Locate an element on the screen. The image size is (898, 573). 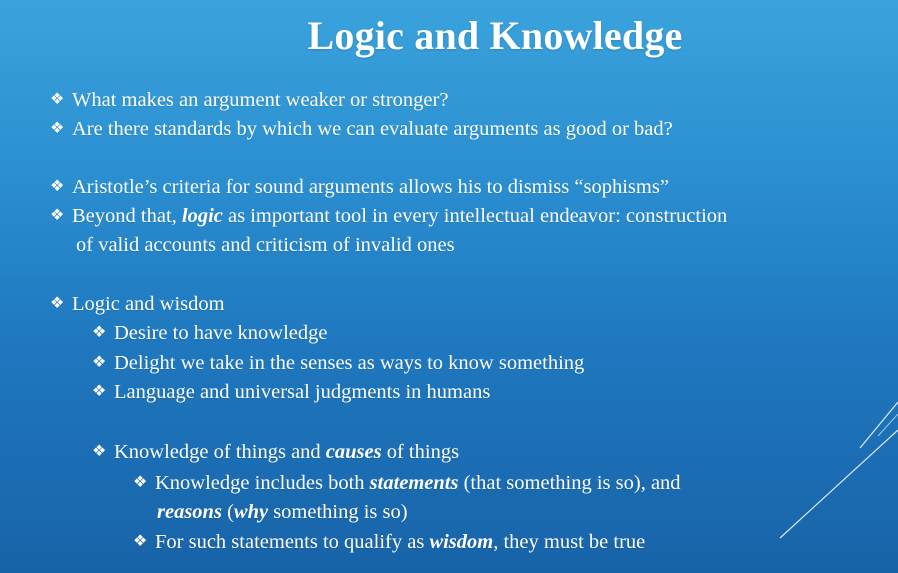
decor-line-long is located at coordinates (838, 484).